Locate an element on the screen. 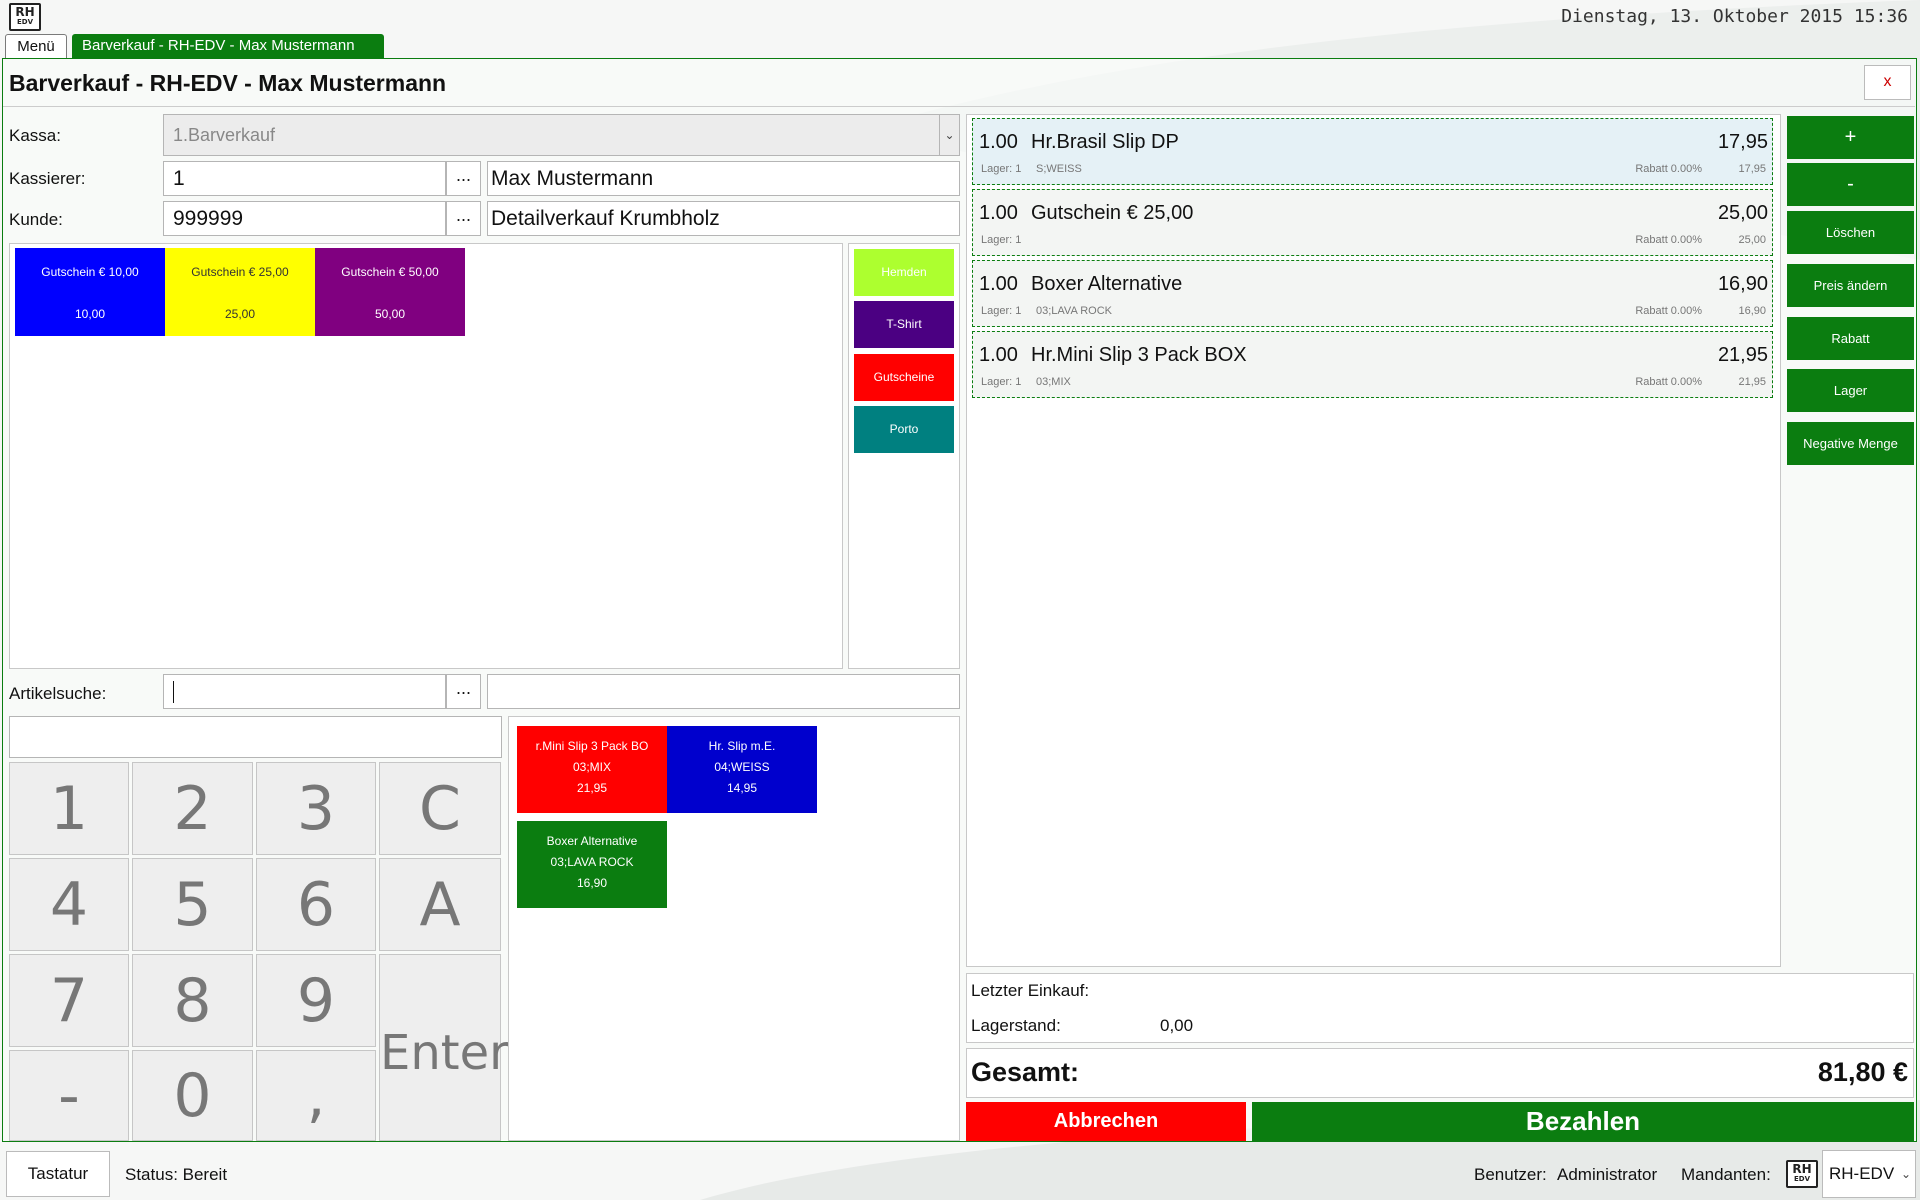  letzter-einkauf-label: Letzter Einkauf: is located at coordinates (1030, 990).